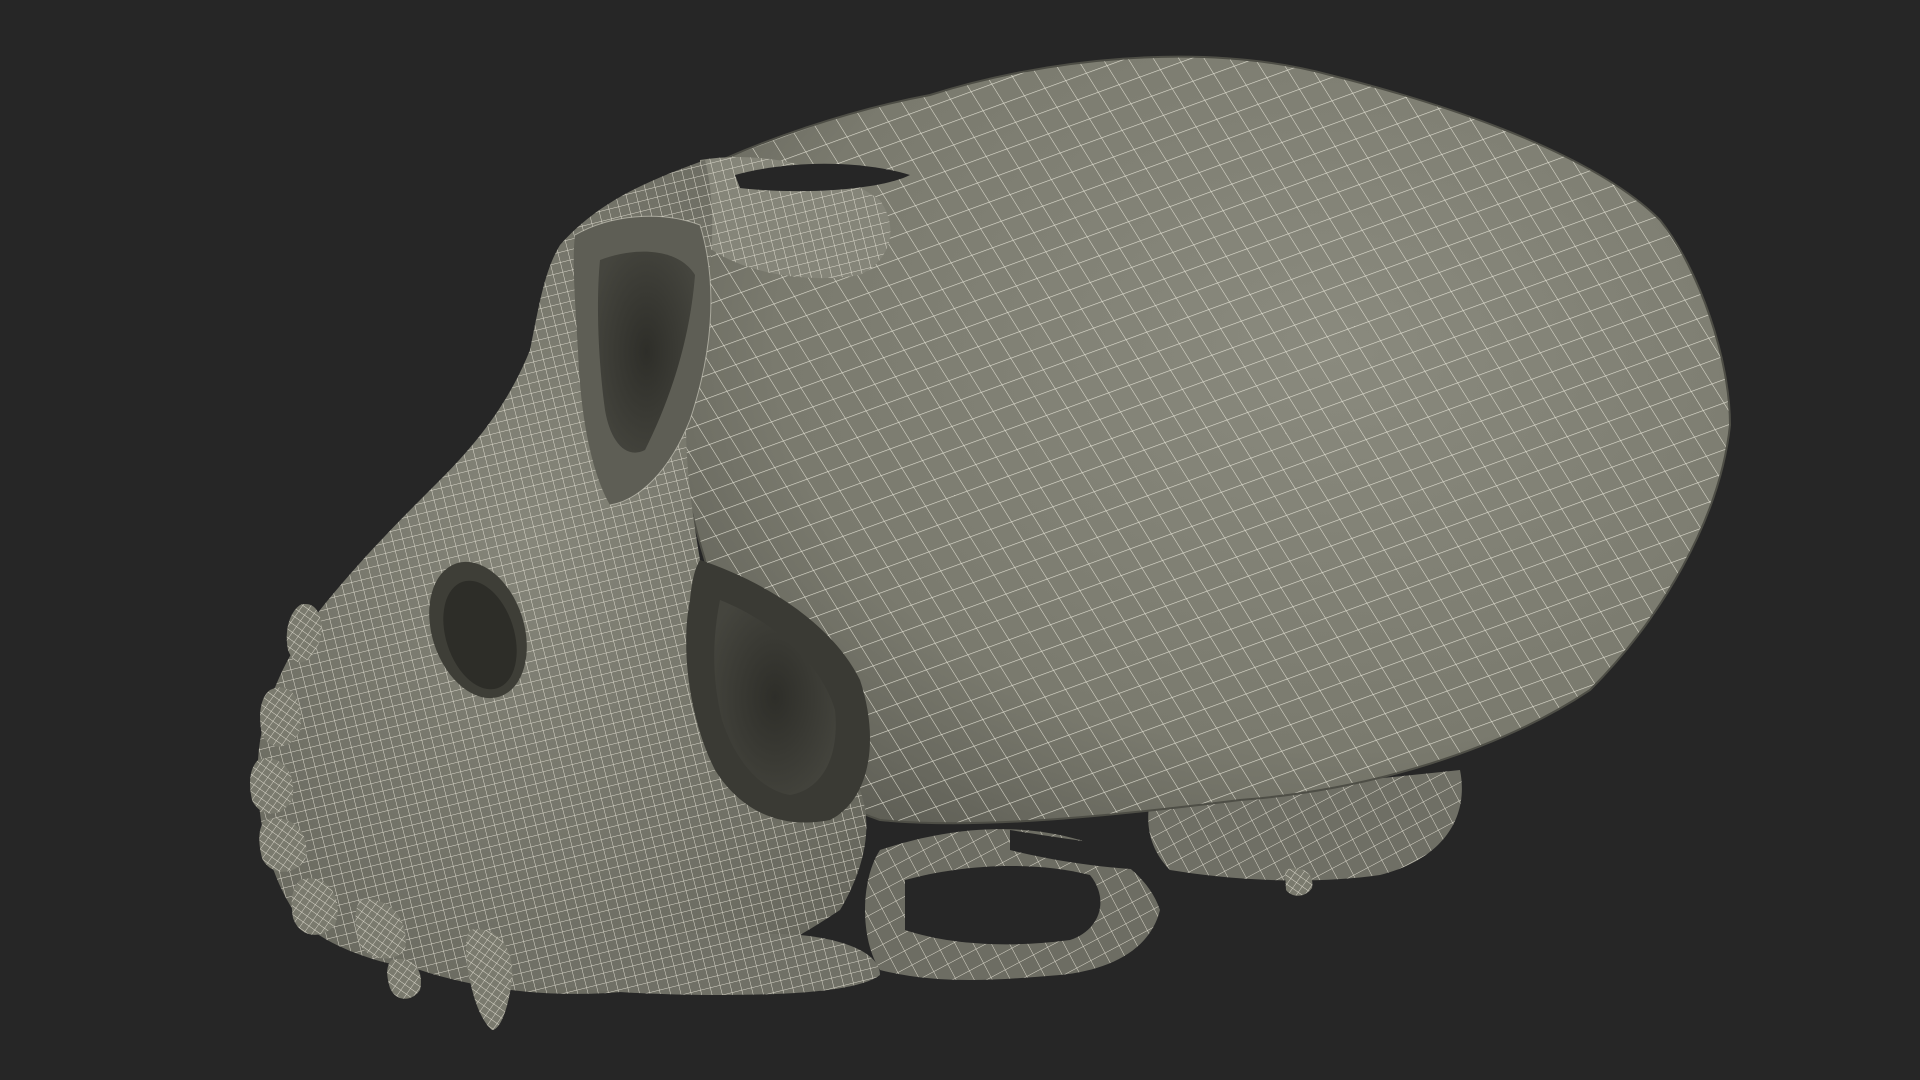  I want to click on maxilla-bar, so click(700, 963).